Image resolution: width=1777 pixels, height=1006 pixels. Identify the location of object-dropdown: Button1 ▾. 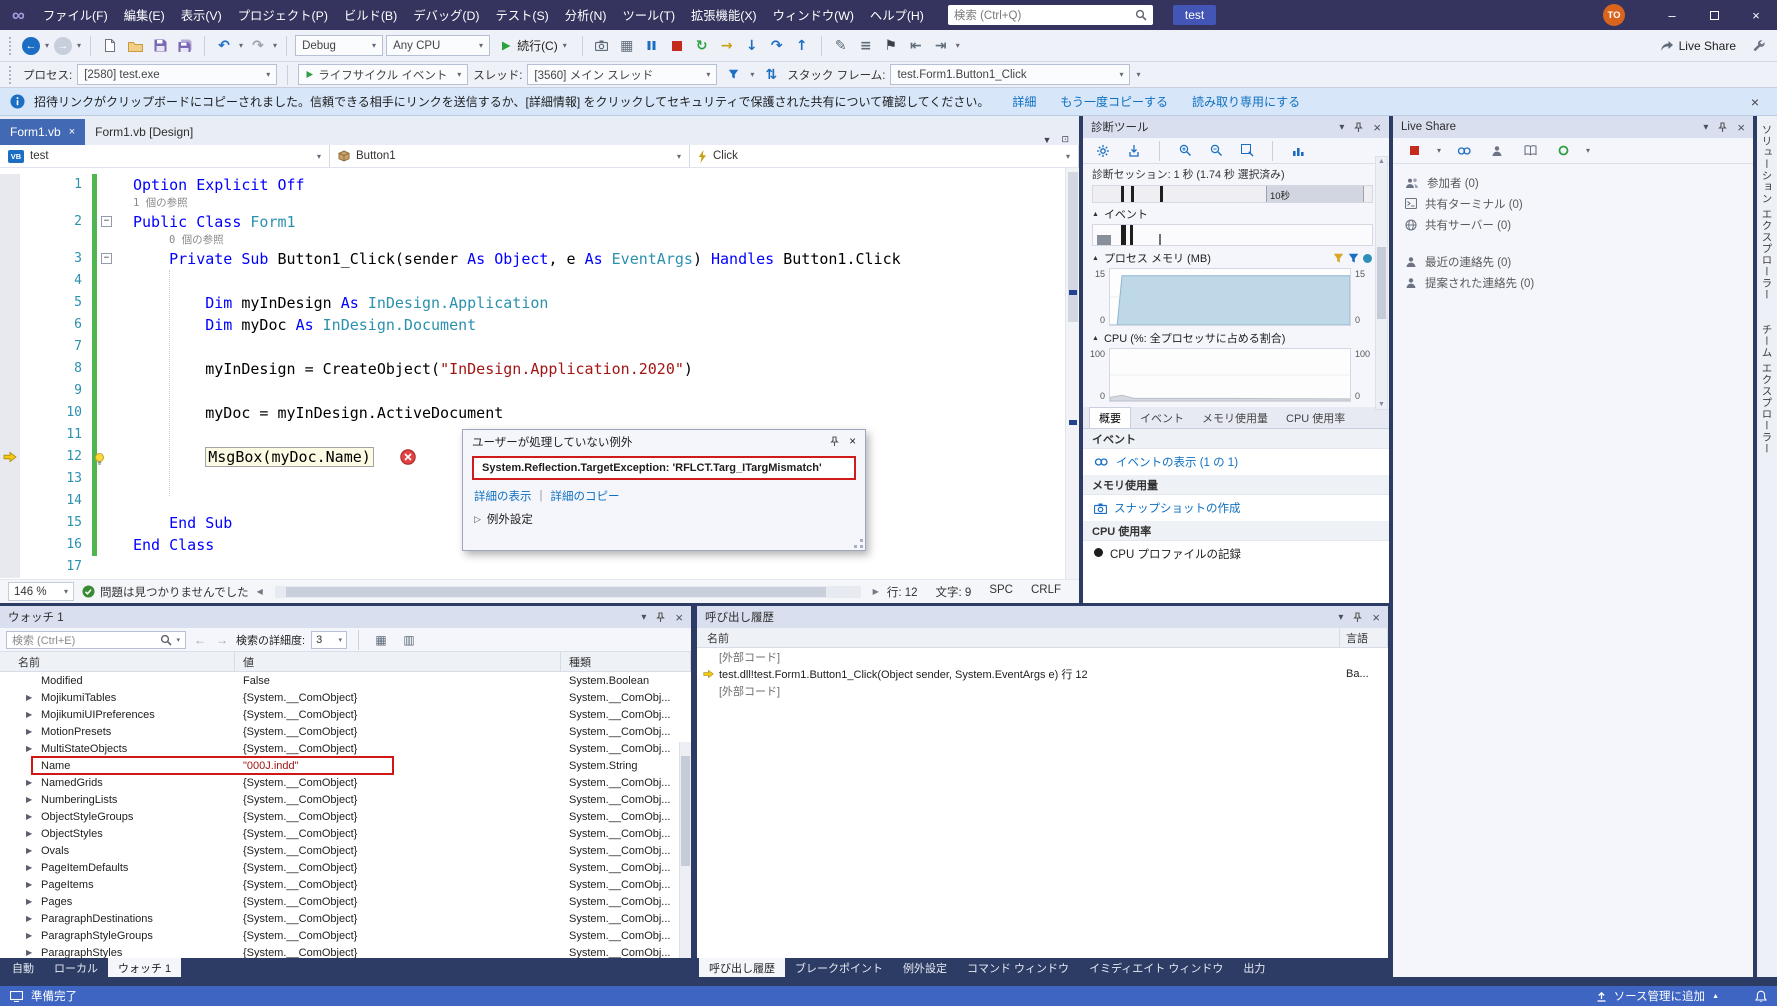
(510, 156).